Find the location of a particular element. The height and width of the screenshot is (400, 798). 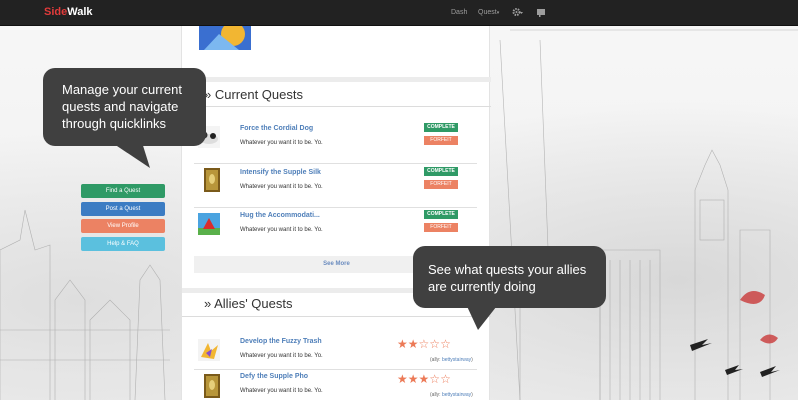

star-rating: ★★★☆☆ is located at coordinates (424, 379).